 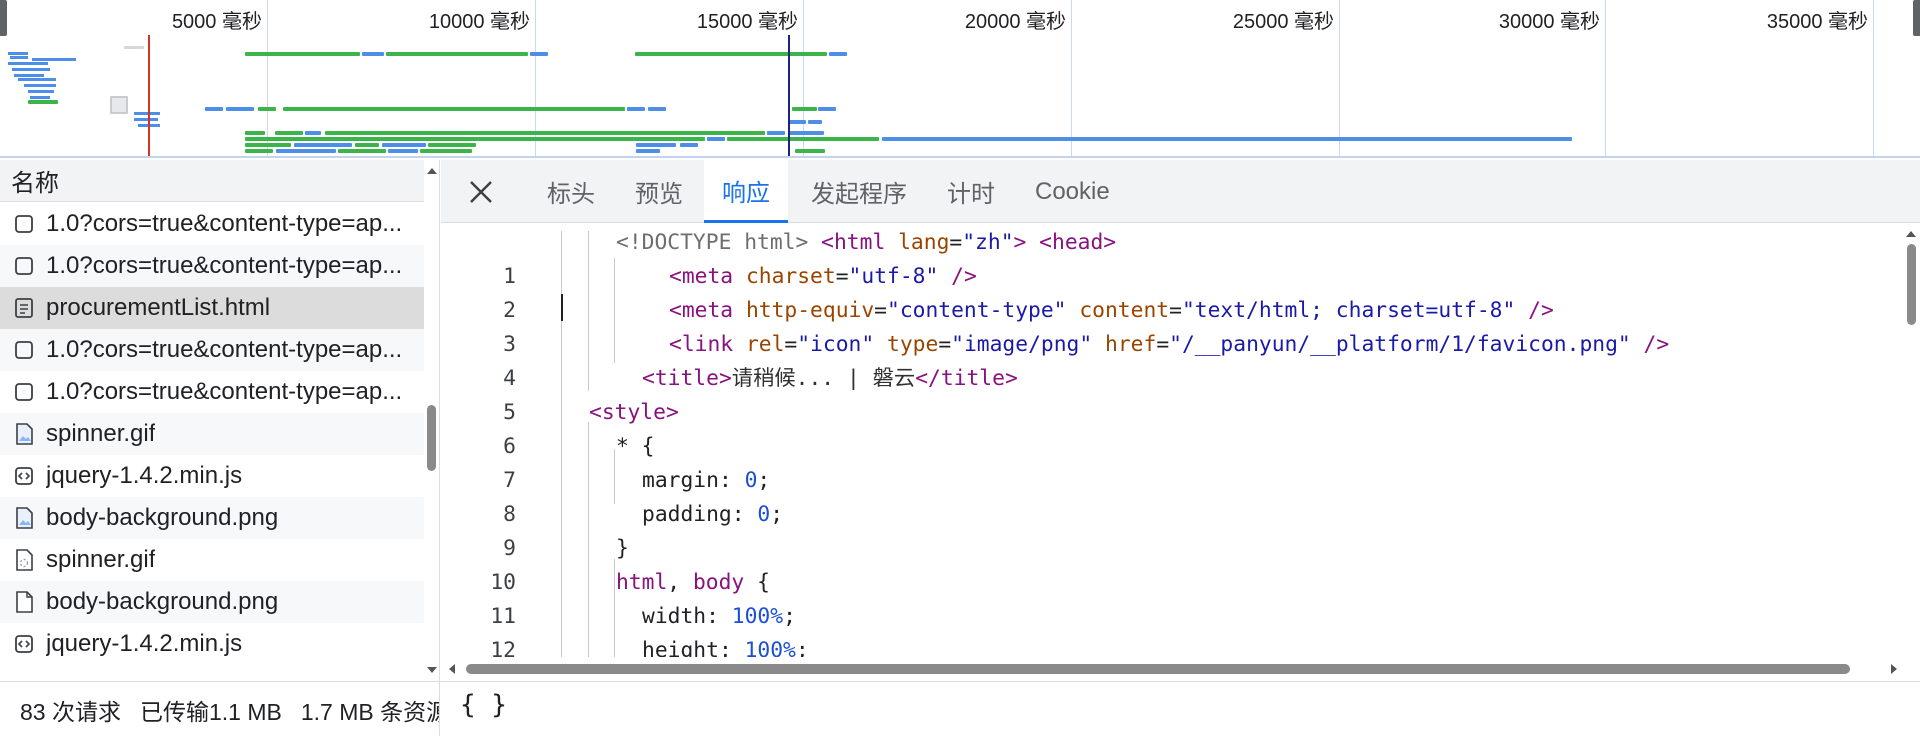 What do you see at coordinates (1172, 628) in the screenshot?
I see `code-line: 12 width: 100%;` at bounding box center [1172, 628].